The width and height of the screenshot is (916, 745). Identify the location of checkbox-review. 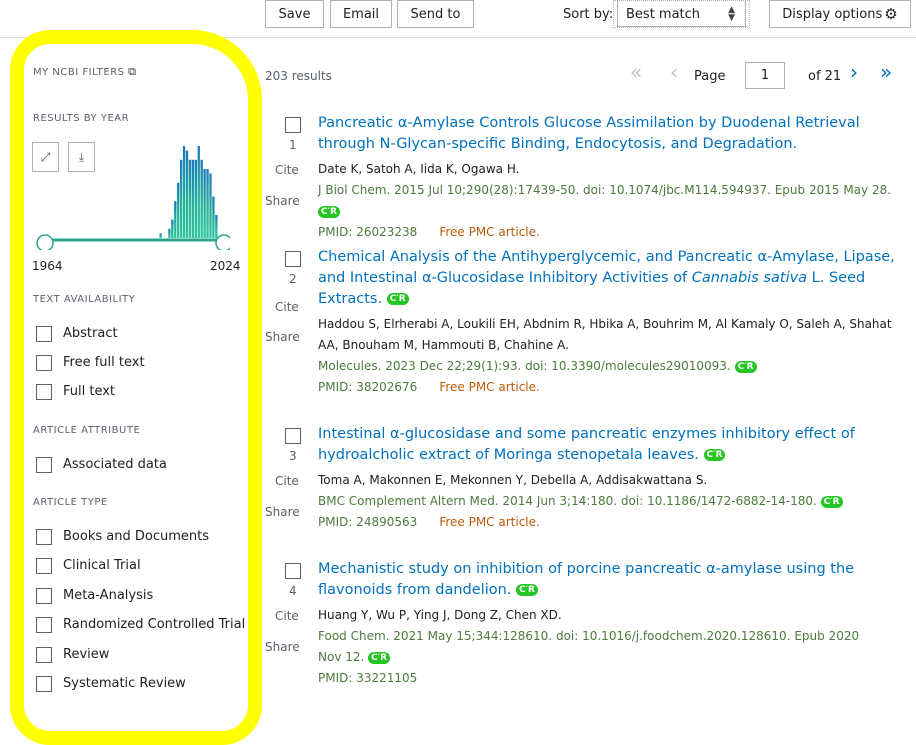
(44, 655).